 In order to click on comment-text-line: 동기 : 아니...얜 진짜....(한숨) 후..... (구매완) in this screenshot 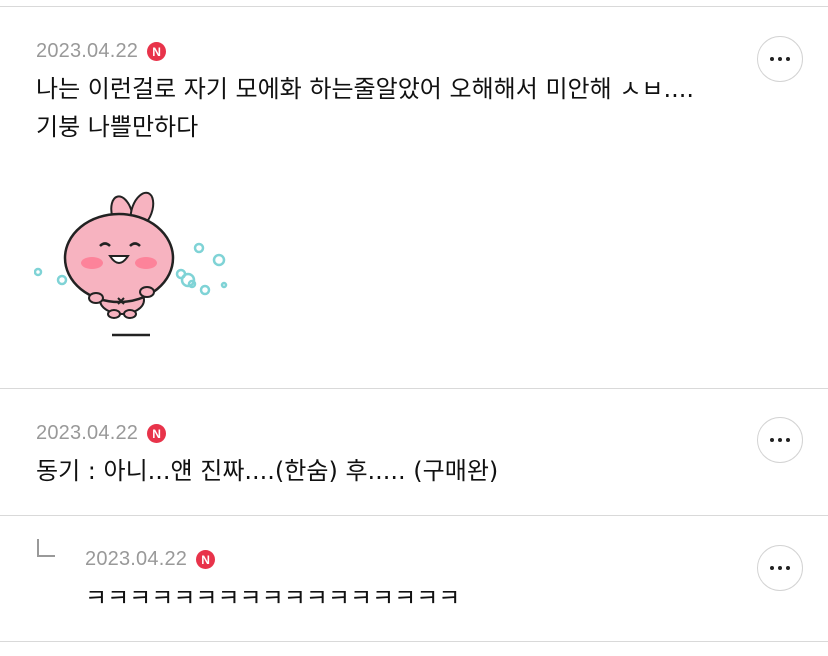, I will do `click(267, 471)`.